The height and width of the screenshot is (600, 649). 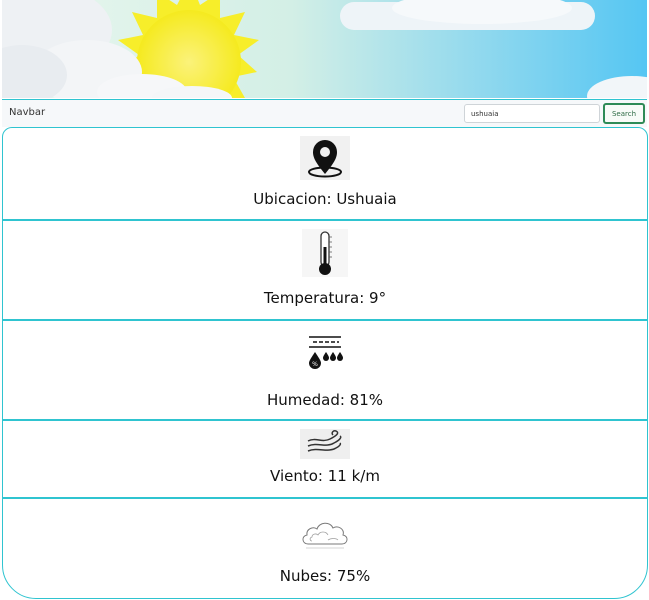 I want to click on navbar-brand: Navbar, so click(x=27, y=112).